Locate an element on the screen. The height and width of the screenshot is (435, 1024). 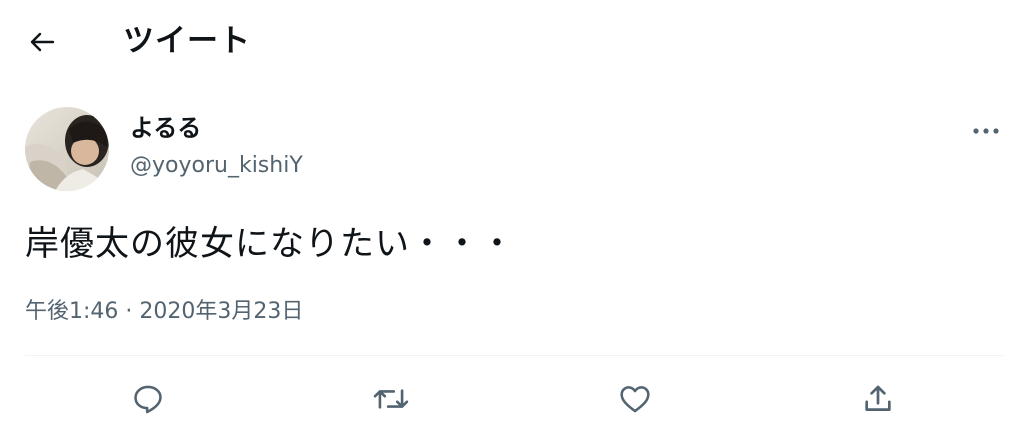
divider is located at coordinates (514, 355).